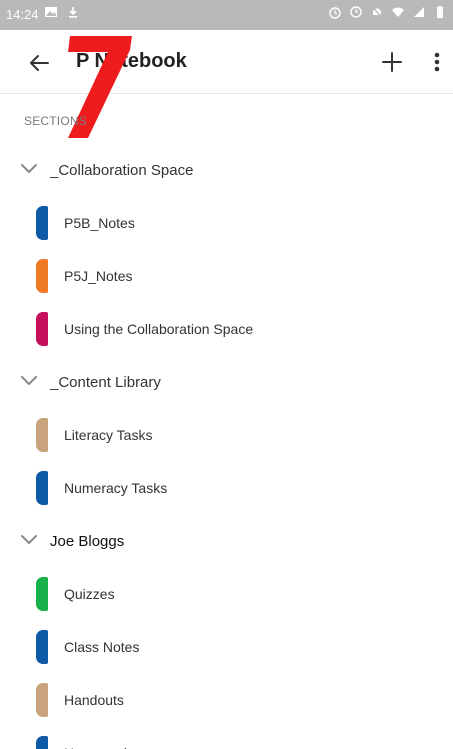 The width and height of the screenshot is (453, 749). Describe the element at coordinates (226, 541) in the screenshot. I see `section-group-header: Joe Bloggs` at that location.